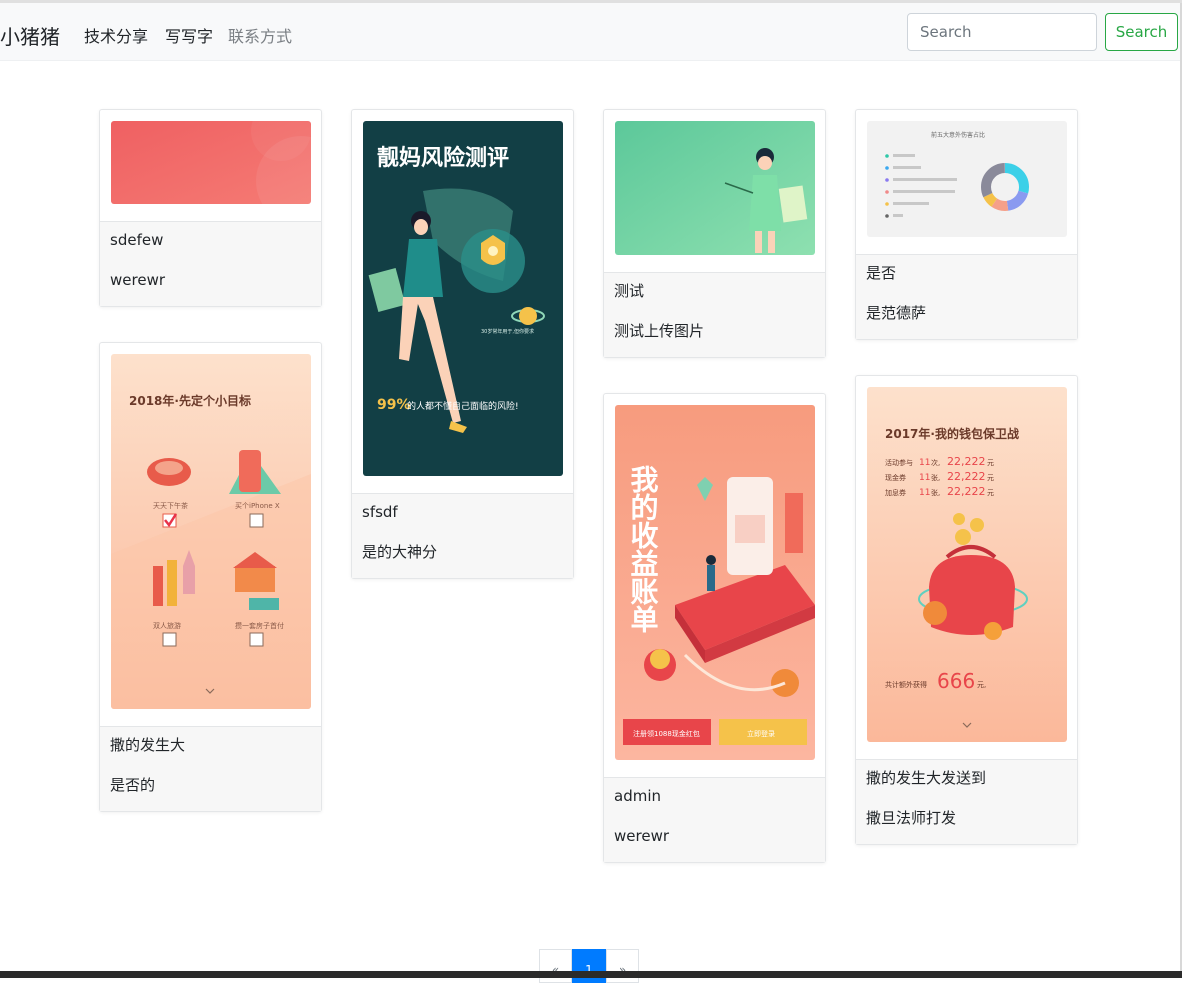  What do you see at coordinates (967, 179) in the screenshot?
I see `post-image-donut-chart-thumbnail: 前五大意外伤害占比` at bounding box center [967, 179].